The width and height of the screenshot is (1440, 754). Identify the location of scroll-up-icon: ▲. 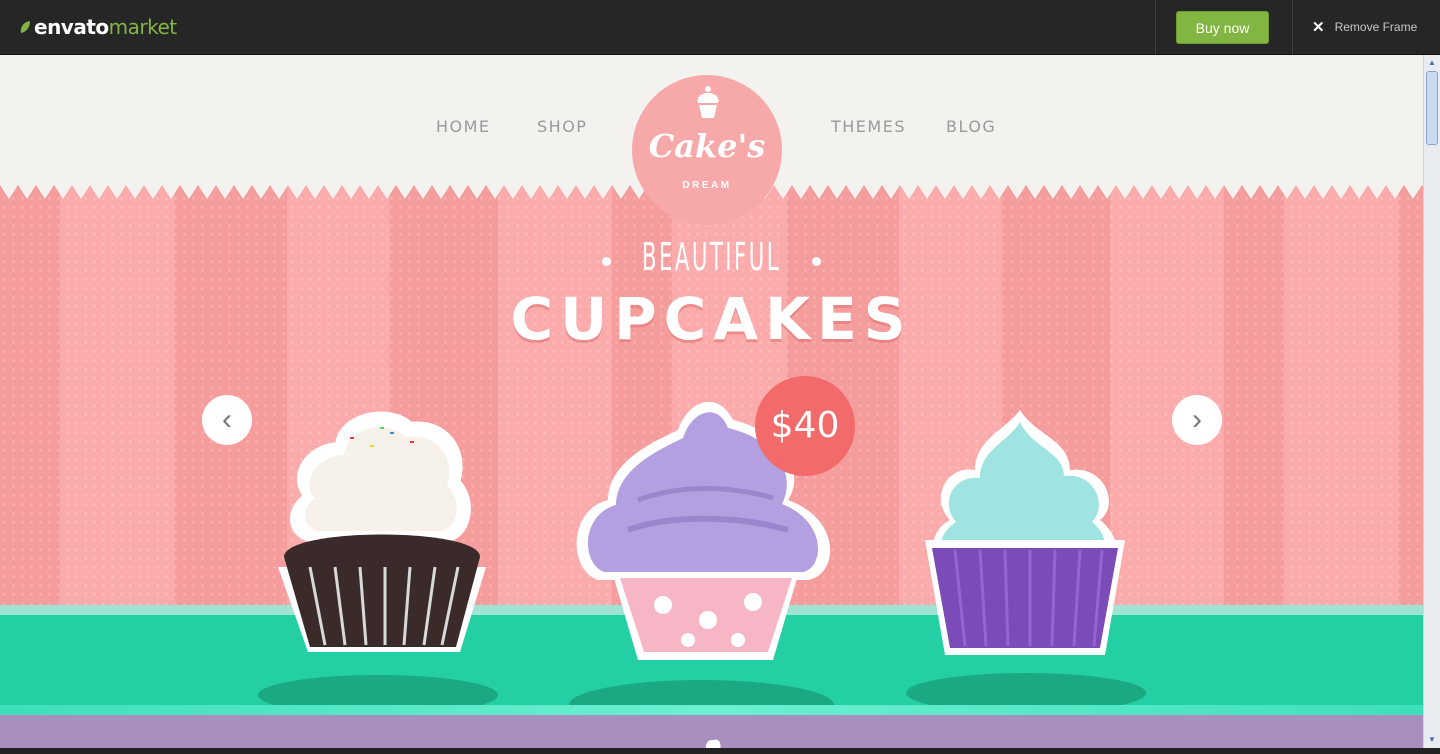
(1432, 63).